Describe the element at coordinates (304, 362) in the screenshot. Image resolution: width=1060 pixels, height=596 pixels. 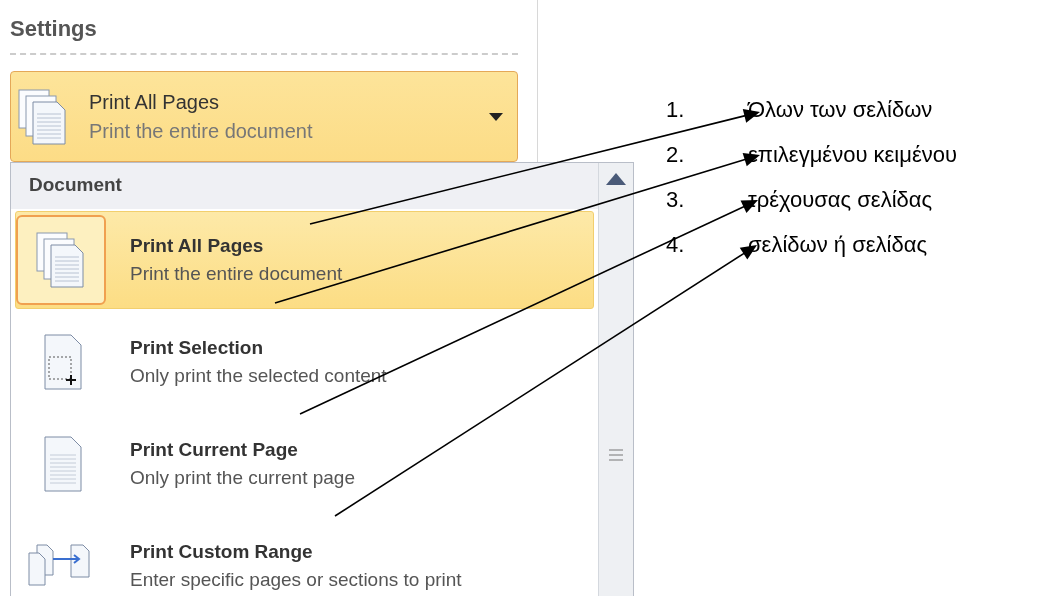
I see `menu-item: Print Selection Only print the selected content` at that location.